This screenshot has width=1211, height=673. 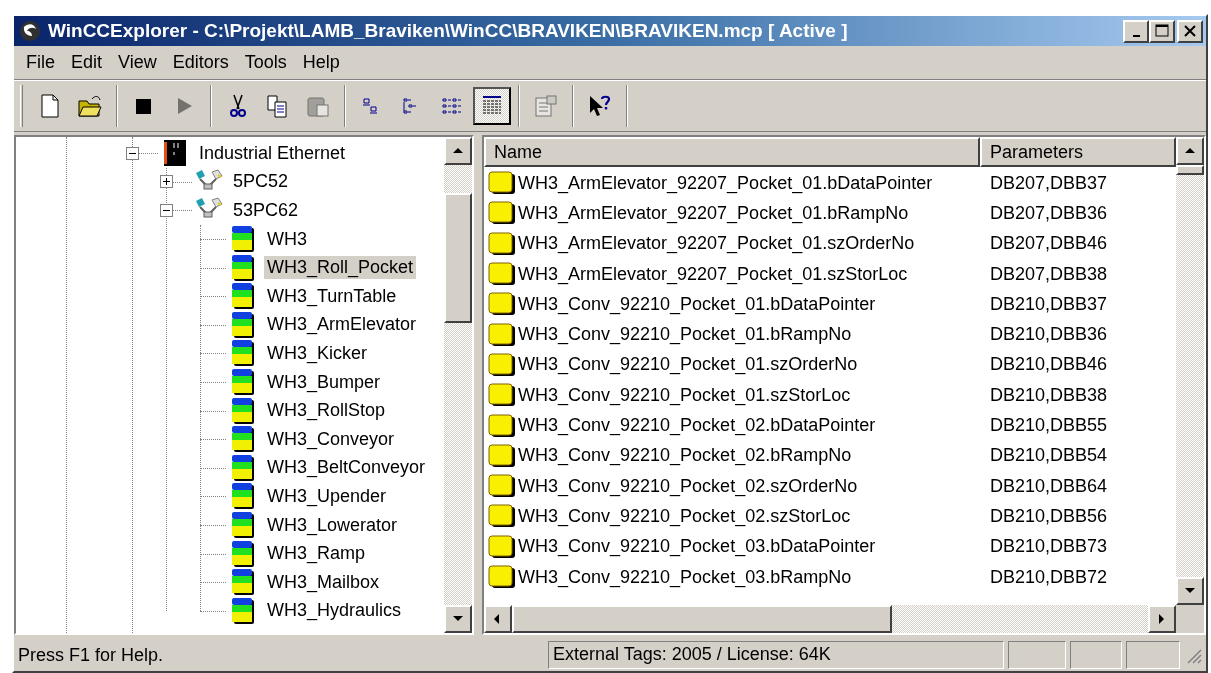 What do you see at coordinates (1136, 36) in the screenshot?
I see `minimize-icon` at bounding box center [1136, 36].